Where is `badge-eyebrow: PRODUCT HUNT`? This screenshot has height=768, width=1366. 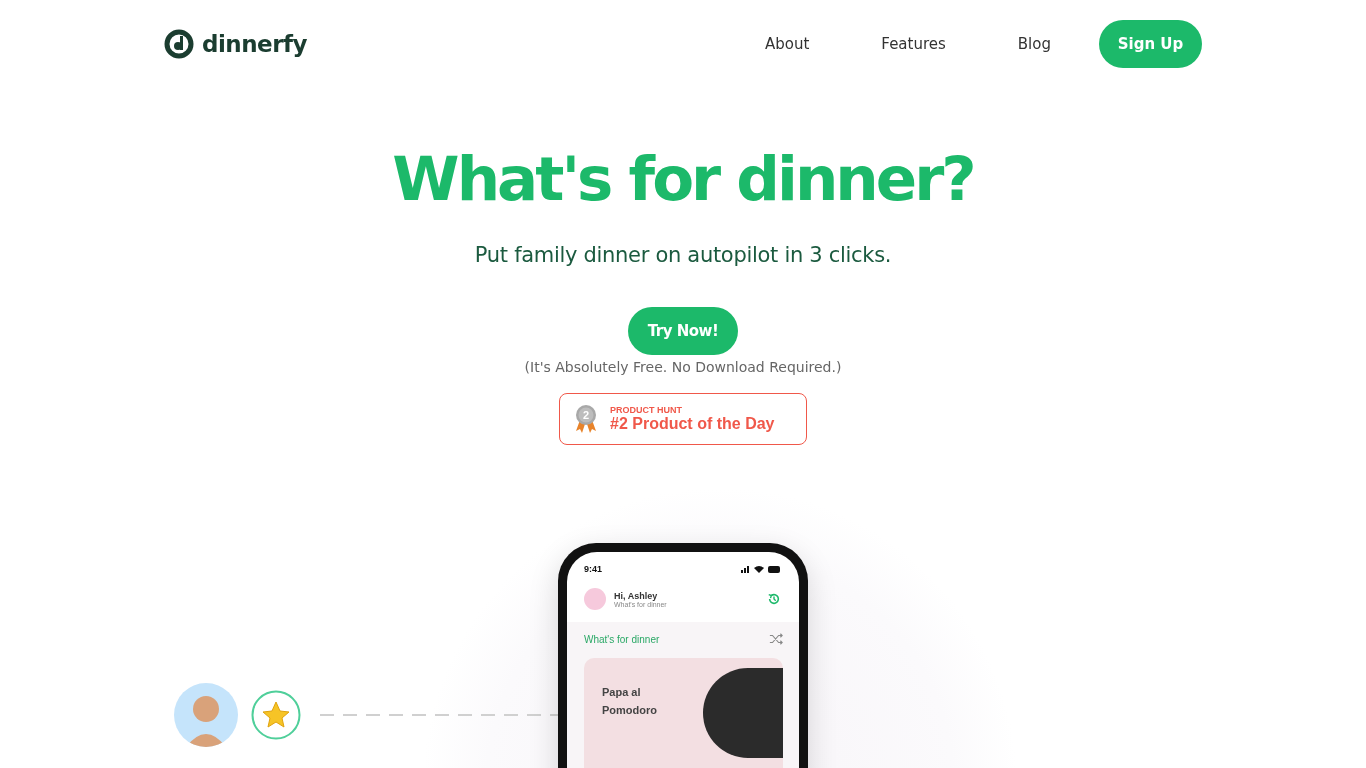
badge-eyebrow: PRODUCT HUNT is located at coordinates (646, 410).